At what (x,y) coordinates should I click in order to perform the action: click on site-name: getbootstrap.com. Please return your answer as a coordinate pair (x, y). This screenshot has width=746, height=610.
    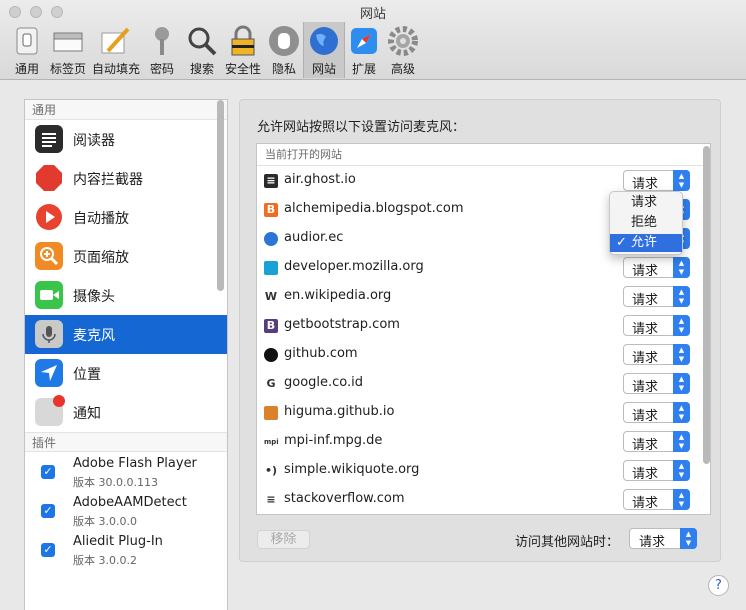
    Looking at the image, I should click on (342, 324).